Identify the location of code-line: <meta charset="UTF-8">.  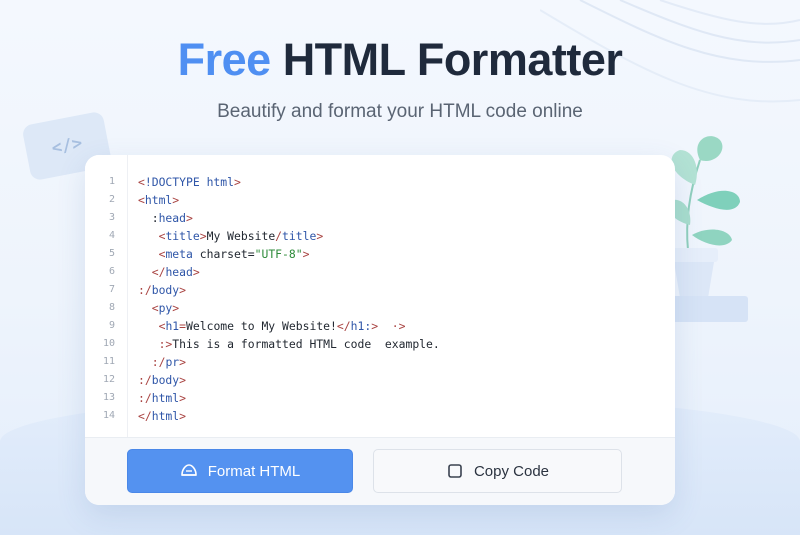
(224, 254).